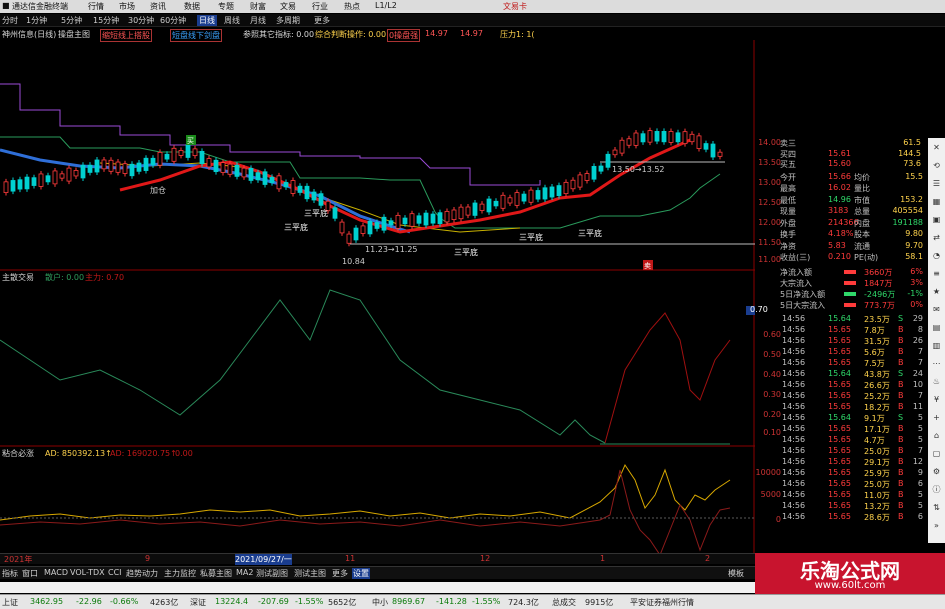  I want to click on link-icon: ⟲, so click(936, 165).